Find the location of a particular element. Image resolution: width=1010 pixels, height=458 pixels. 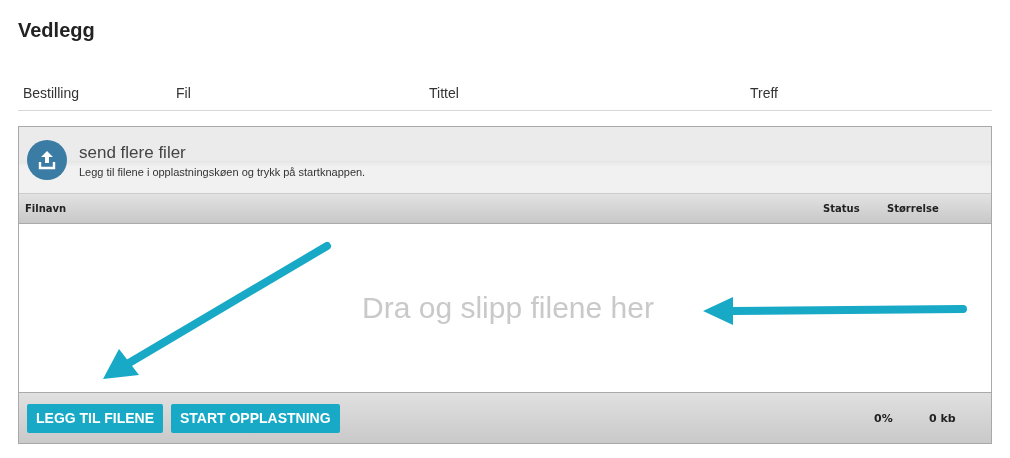

total-size: 0 kb is located at coordinates (943, 418).